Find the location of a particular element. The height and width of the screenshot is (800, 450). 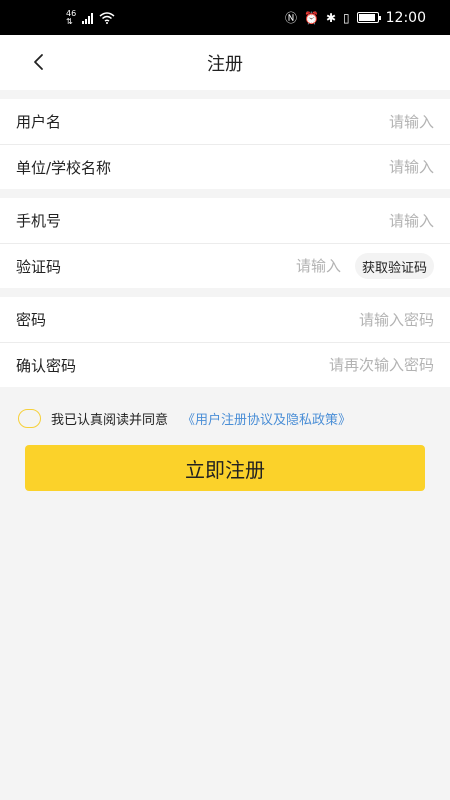

wifi-icon is located at coordinates (107, 17).